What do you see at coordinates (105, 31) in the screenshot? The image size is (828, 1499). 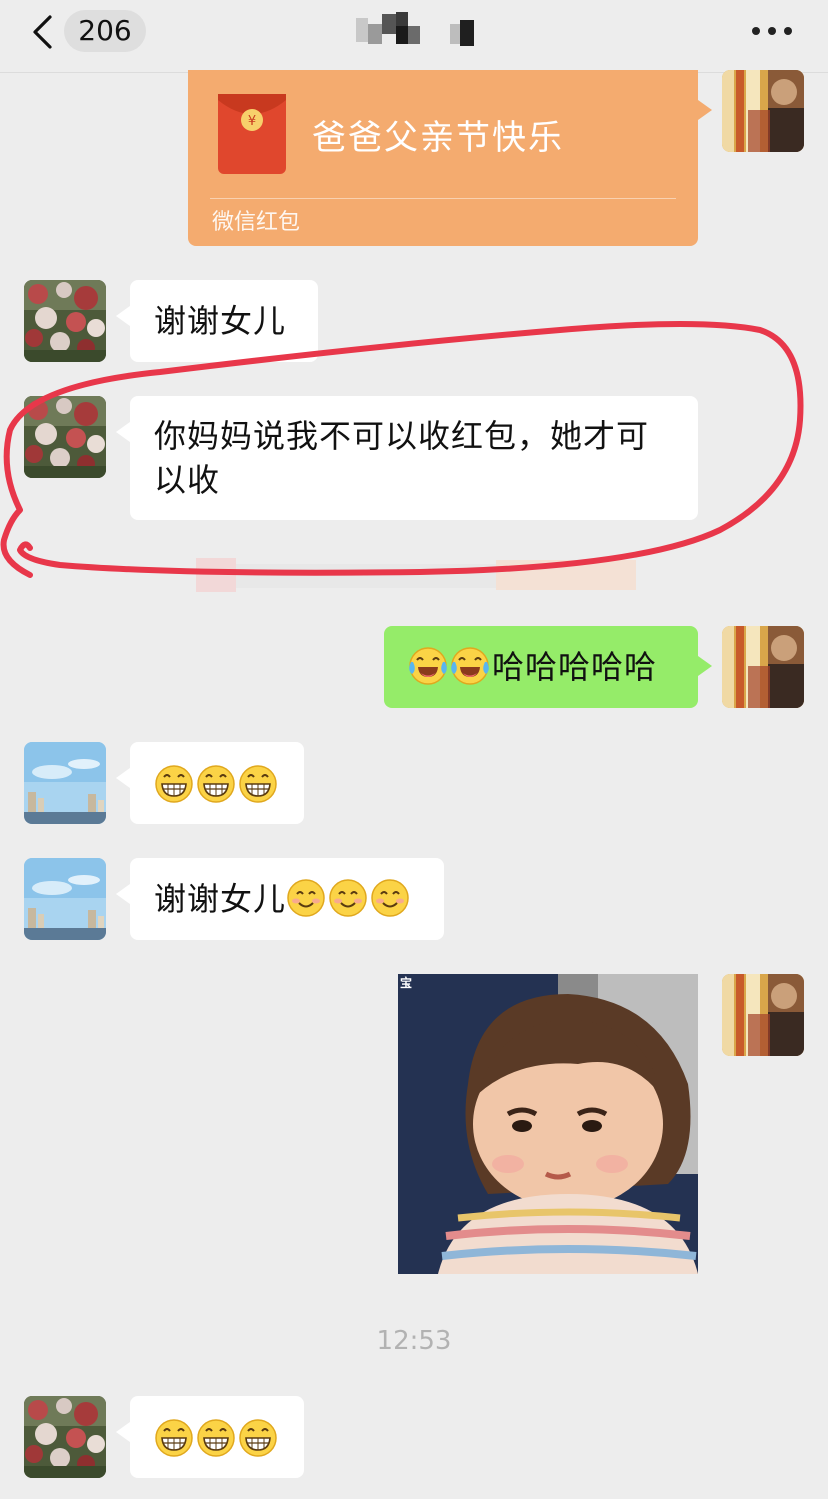 I see `unread-count-badge: 206` at bounding box center [105, 31].